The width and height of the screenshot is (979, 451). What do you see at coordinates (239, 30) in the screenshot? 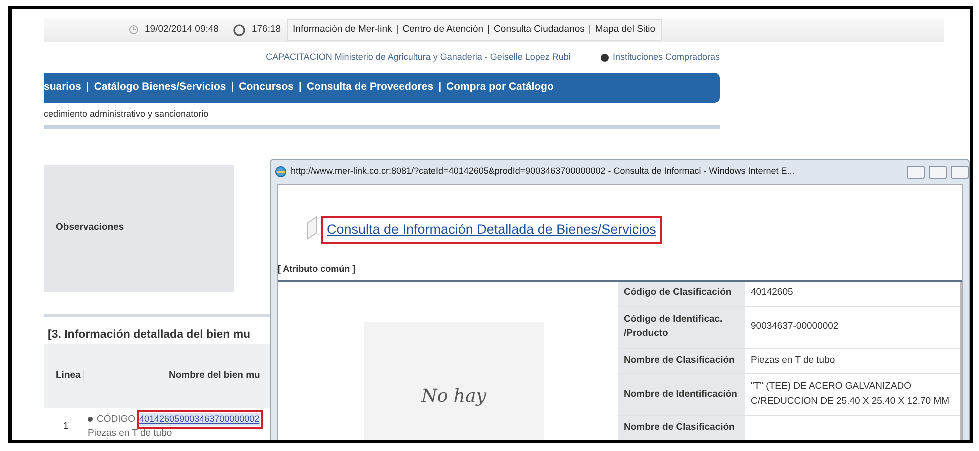
I see `timer-icon` at bounding box center [239, 30].